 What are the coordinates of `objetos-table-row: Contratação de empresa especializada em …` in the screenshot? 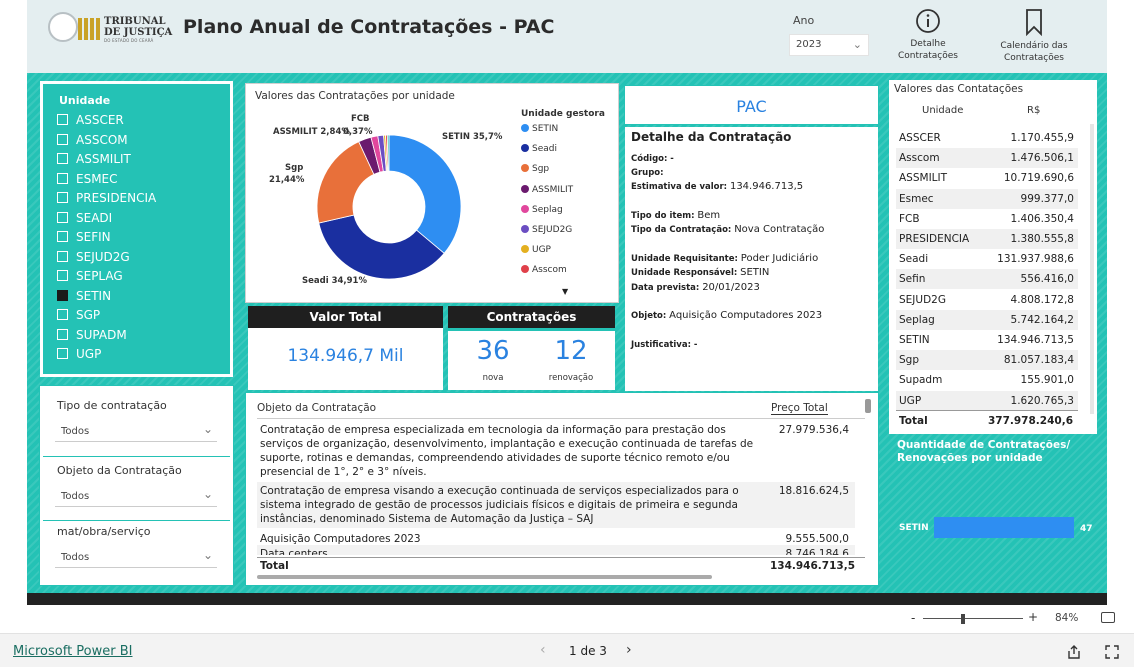 It's located at (556, 450).